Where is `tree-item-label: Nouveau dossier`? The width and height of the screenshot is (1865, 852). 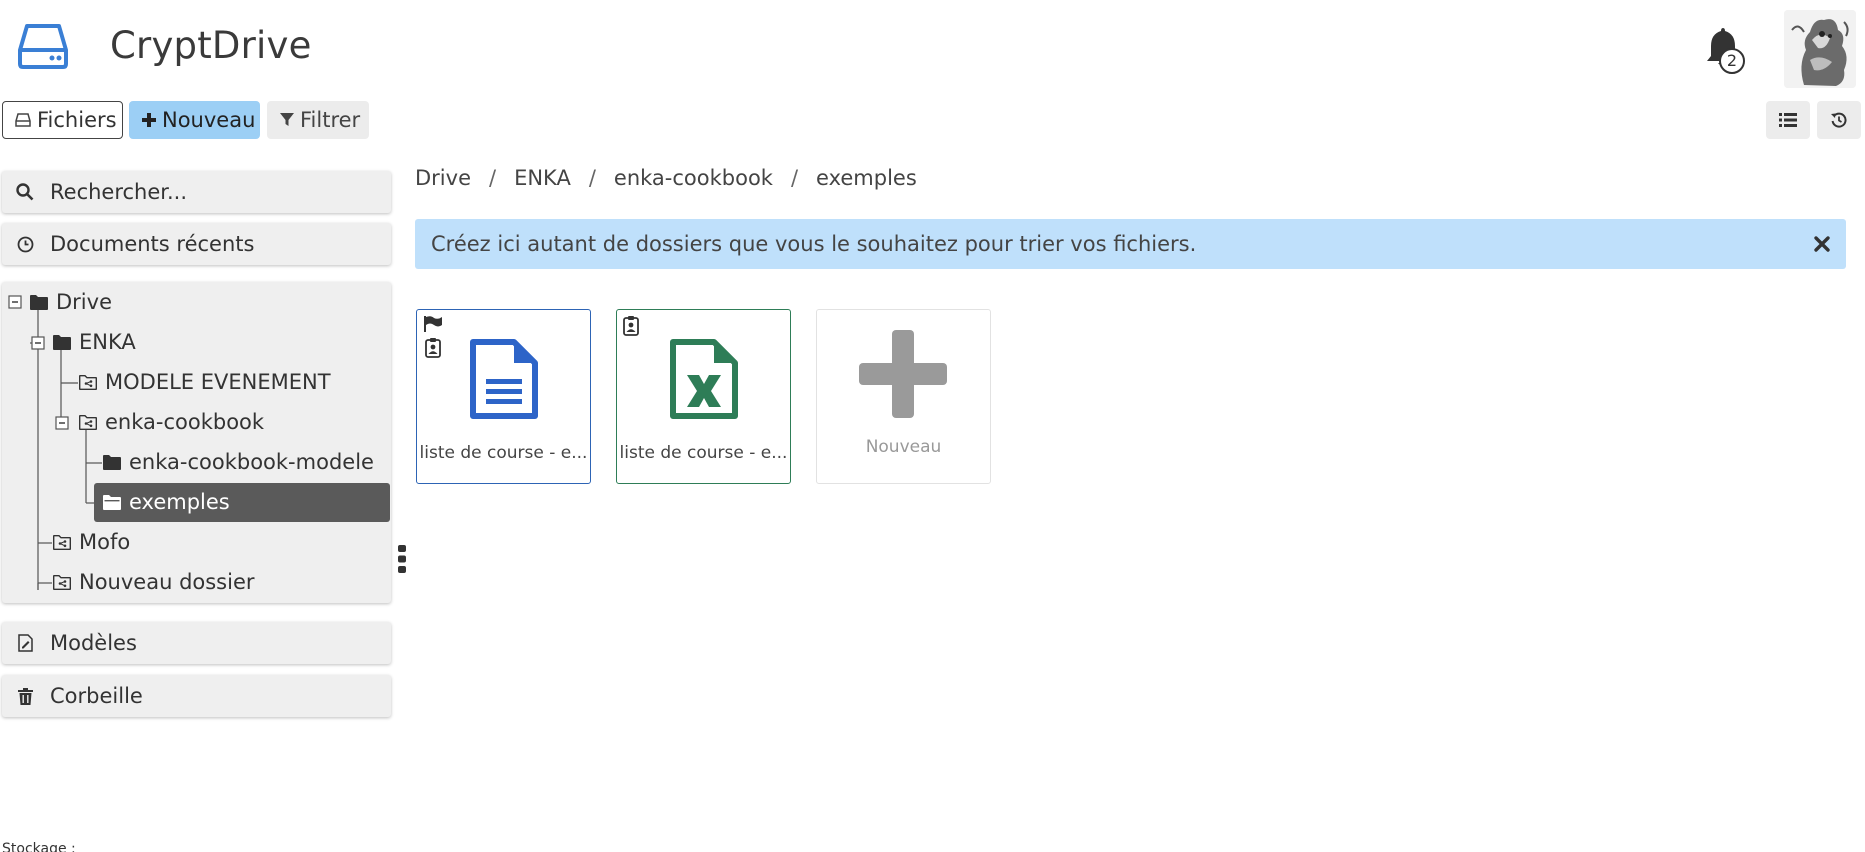
tree-item-label: Nouveau dossier is located at coordinates (167, 582).